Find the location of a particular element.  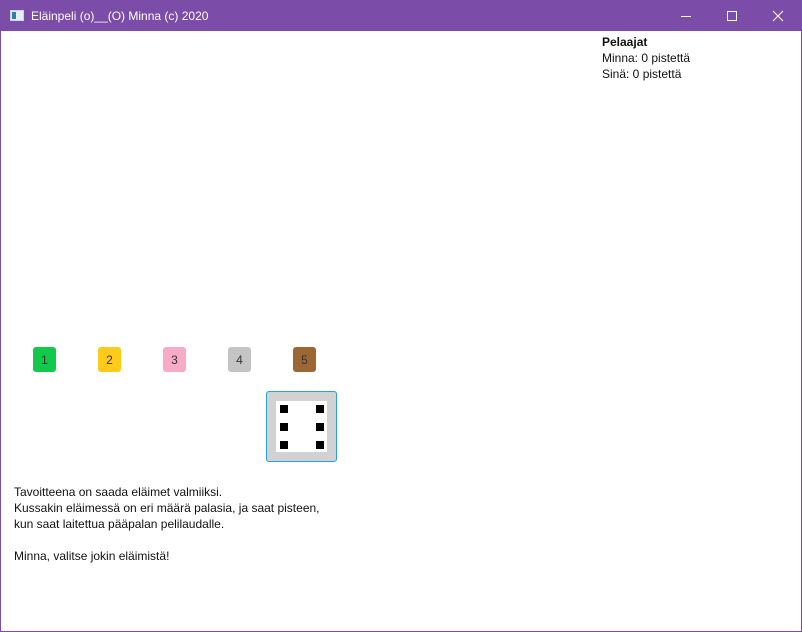

minimize-icon is located at coordinates (686, 16).